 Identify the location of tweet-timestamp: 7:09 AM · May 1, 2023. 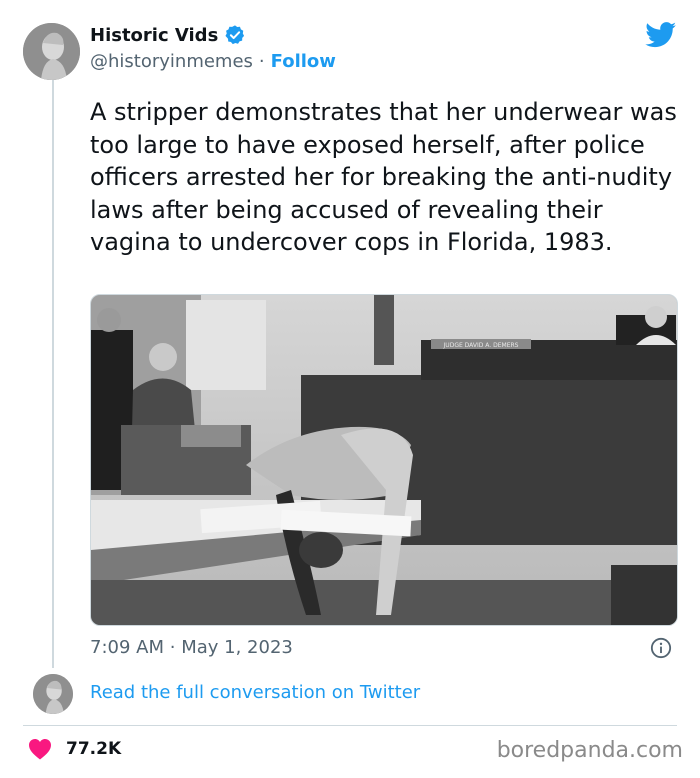
(191, 647).